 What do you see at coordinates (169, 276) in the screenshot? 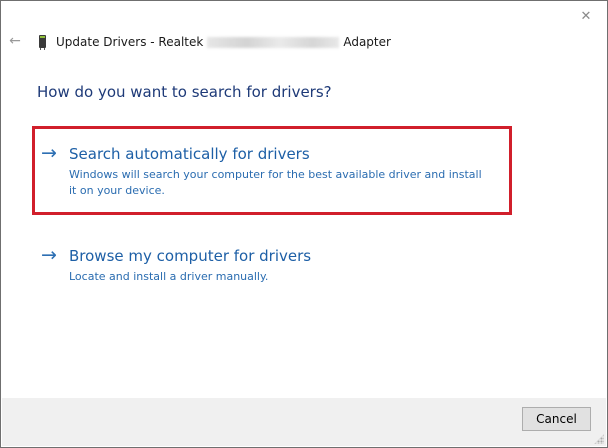
I see `option-description: Locate and install a driver manually.` at bounding box center [169, 276].